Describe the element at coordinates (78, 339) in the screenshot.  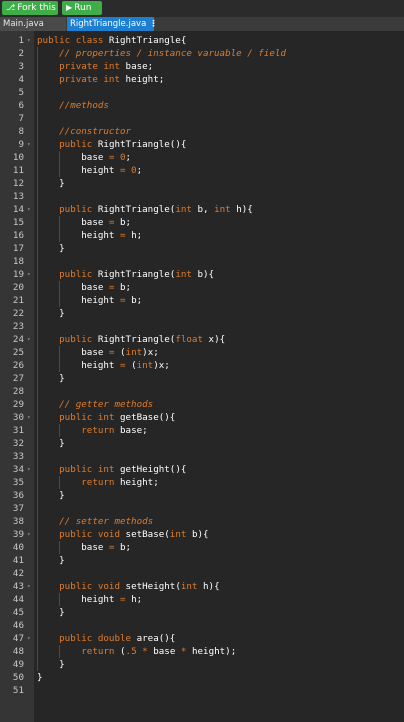
I see `code-token: public` at that location.